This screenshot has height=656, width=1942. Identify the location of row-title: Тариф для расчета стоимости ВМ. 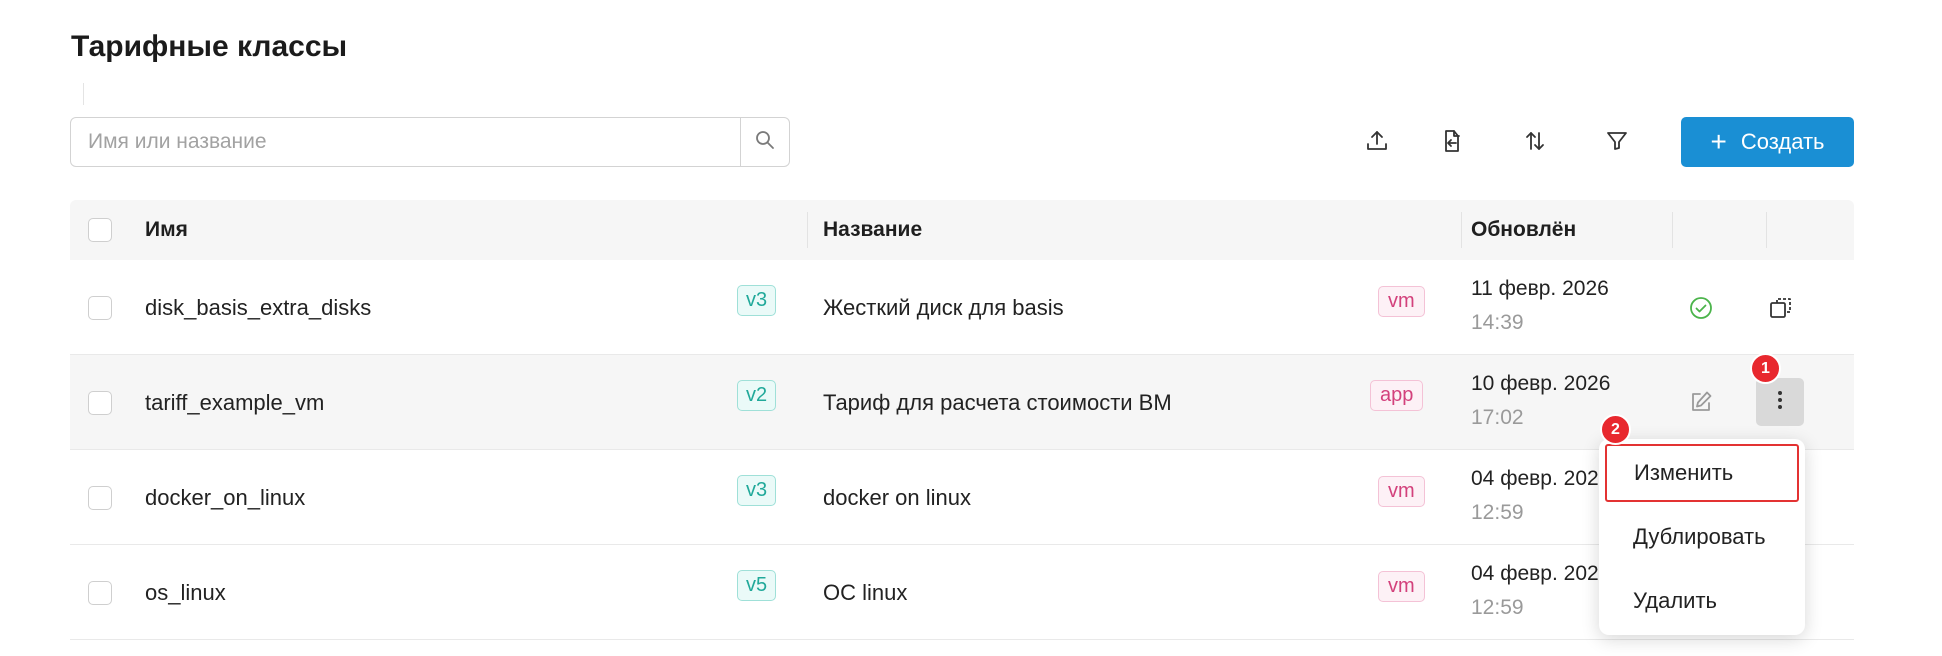
(997, 402).